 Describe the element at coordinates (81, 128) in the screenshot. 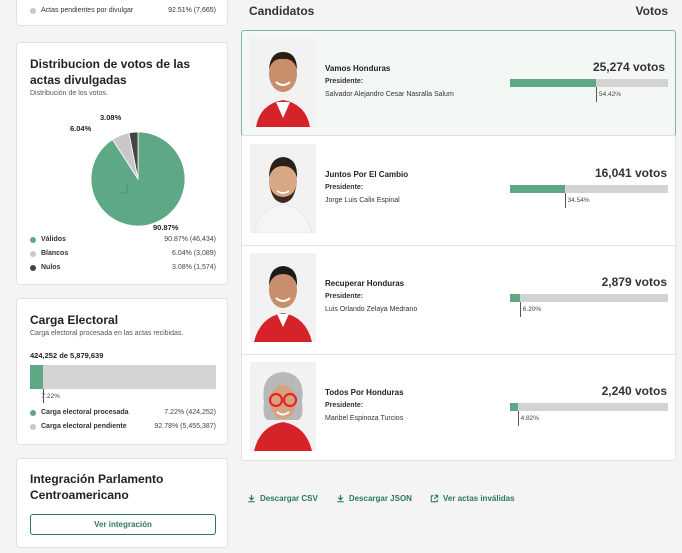

I see `pie-label-blancos: 6.04%` at that location.